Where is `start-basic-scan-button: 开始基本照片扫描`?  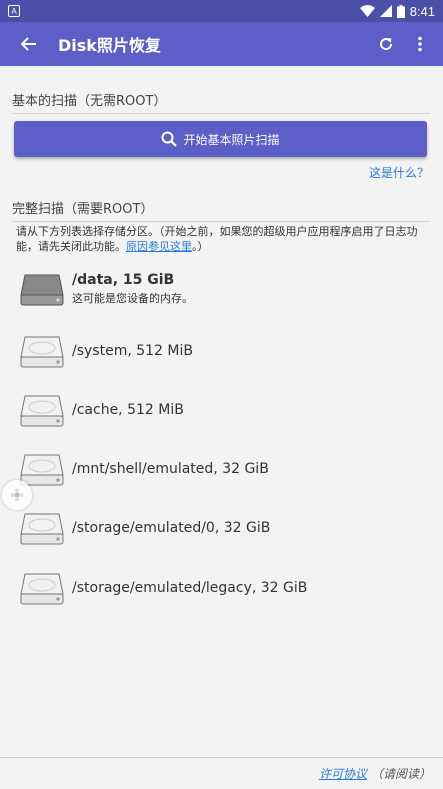 start-basic-scan-button: 开始基本照片扫描 is located at coordinates (220, 139).